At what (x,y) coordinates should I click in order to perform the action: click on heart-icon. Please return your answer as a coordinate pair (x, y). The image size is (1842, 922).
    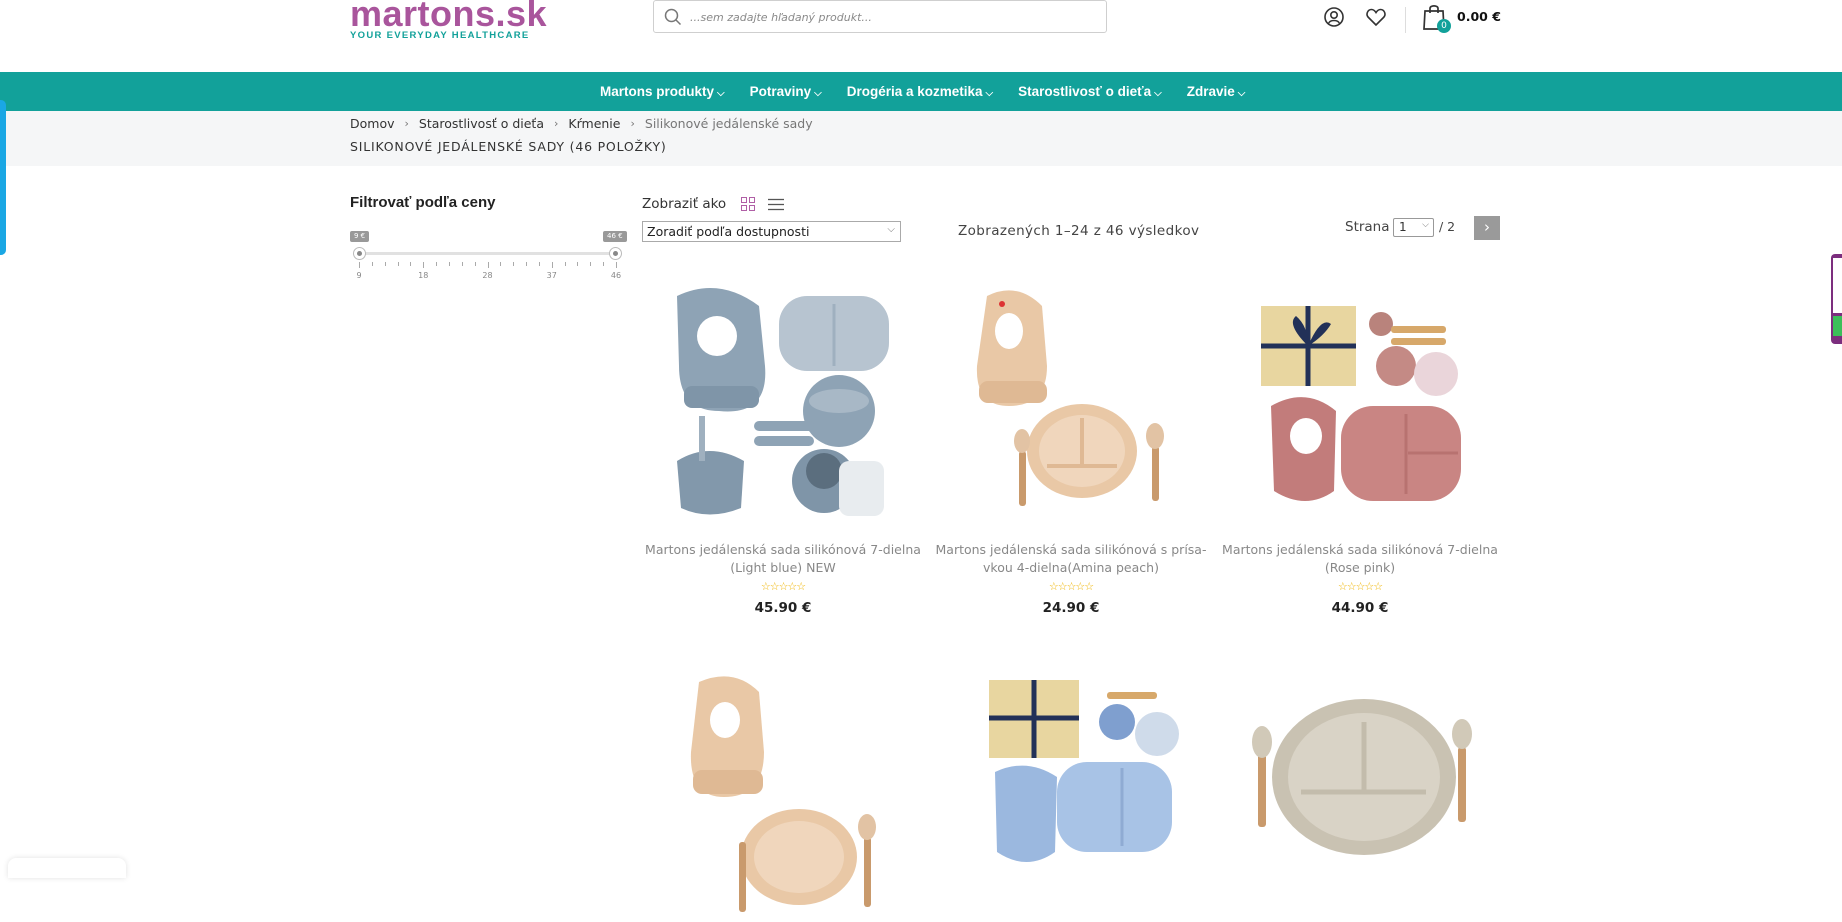
    Looking at the image, I should click on (1376, 17).